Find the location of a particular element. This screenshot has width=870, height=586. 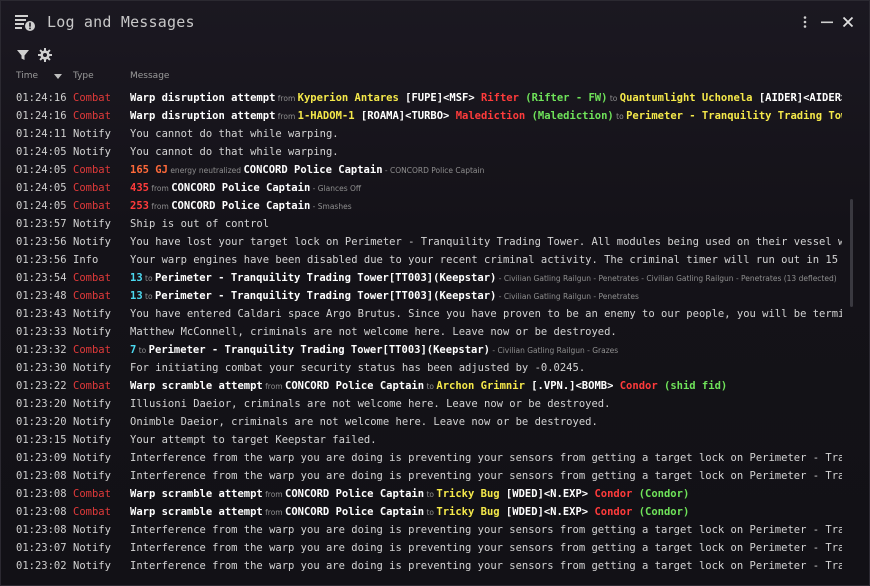

message-fragment: 1-HADOM-1 is located at coordinates (326, 116).